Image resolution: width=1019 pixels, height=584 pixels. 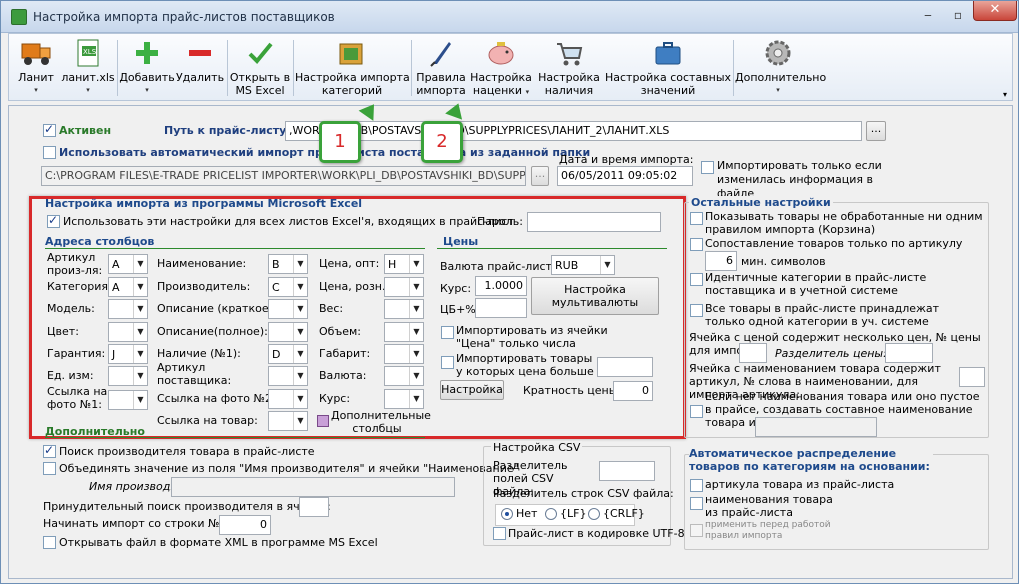 I want to click on markup-settings-label: Настройка наценки, so click(x=501, y=84).